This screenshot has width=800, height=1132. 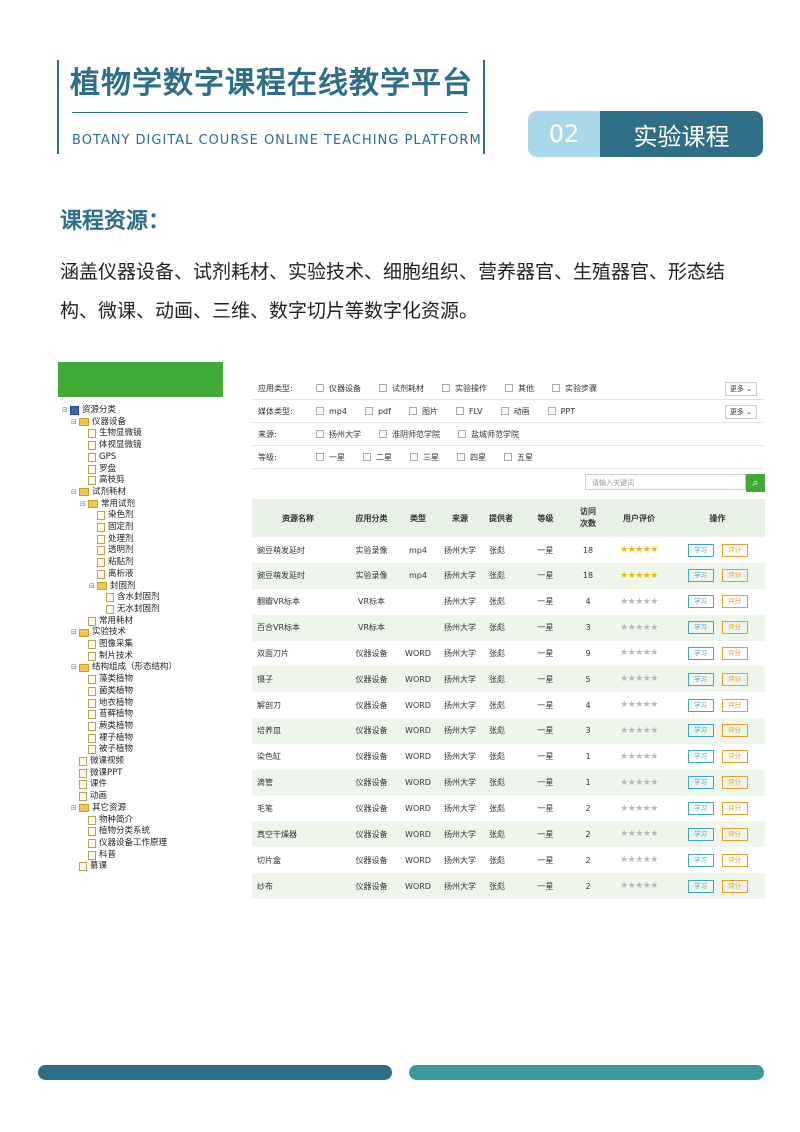 What do you see at coordinates (98, 632) in the screenshot?
I see `tree-node: ⊟ 实验技术` at bounding box center [98, 632].